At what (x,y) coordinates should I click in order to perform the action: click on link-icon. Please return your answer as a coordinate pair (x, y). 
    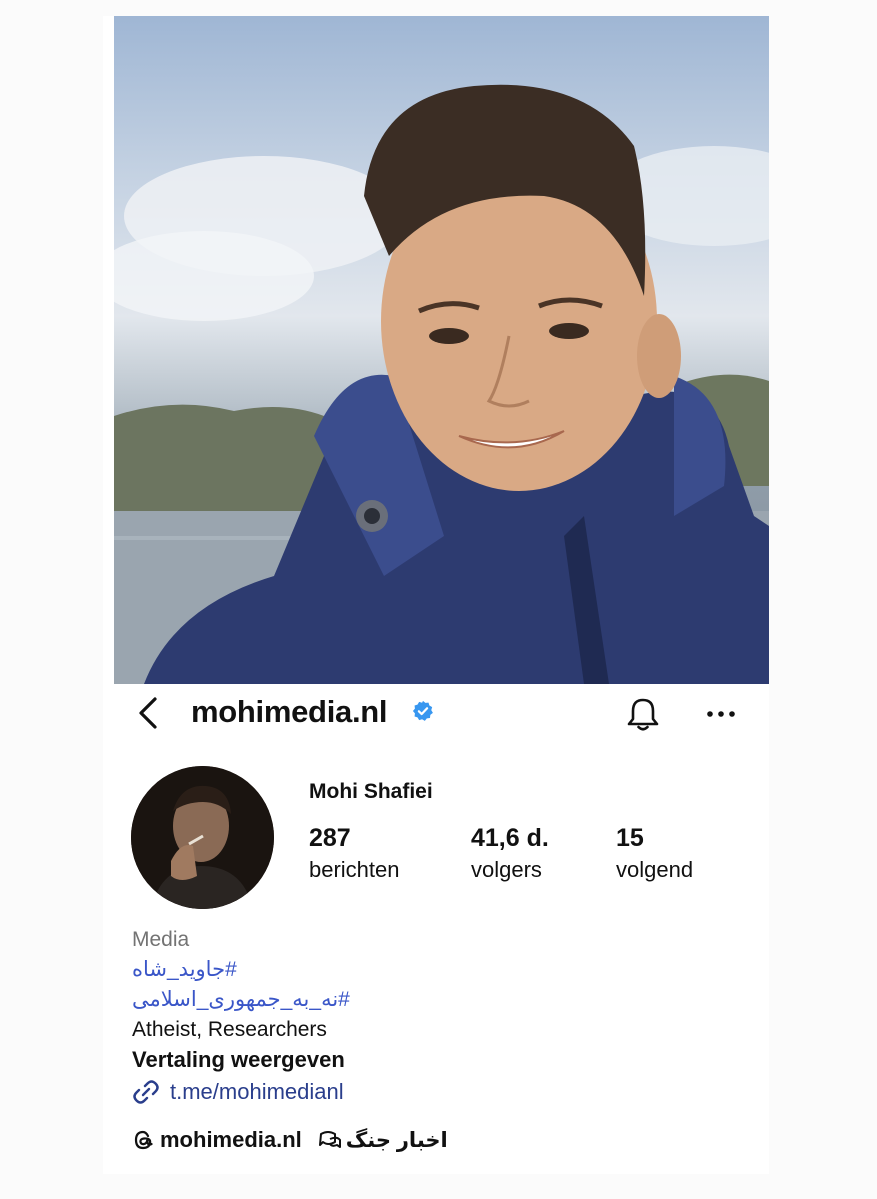
    Looking at the image, I should click on (146, 1092).